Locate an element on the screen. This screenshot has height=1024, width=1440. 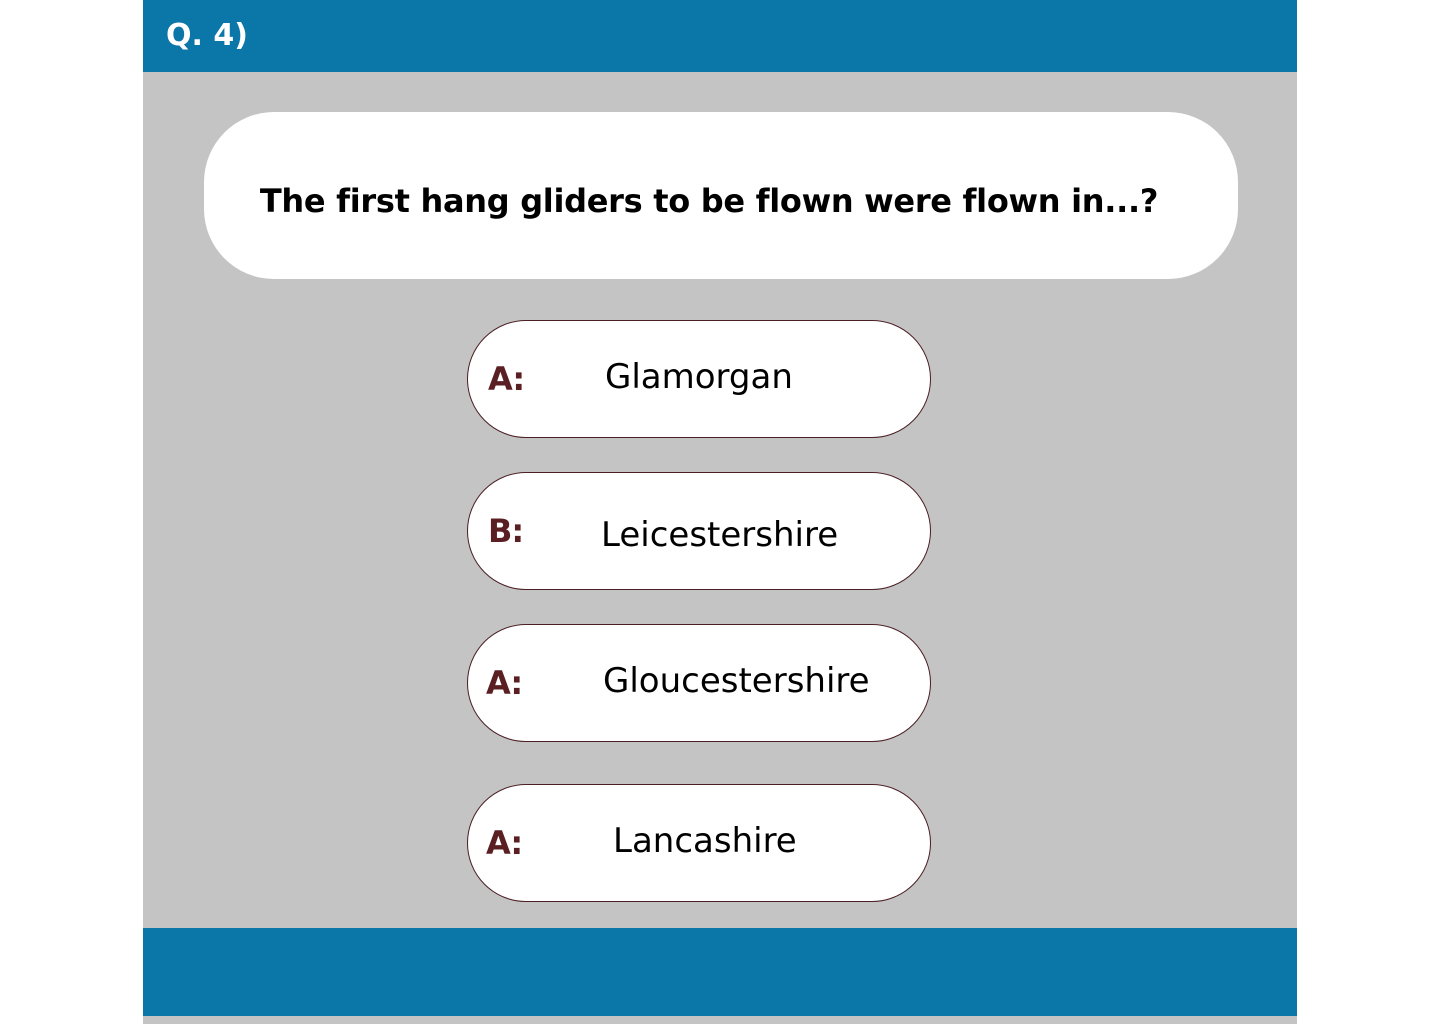
answer-text: Glamorgan is located at coordinates (699, 377).